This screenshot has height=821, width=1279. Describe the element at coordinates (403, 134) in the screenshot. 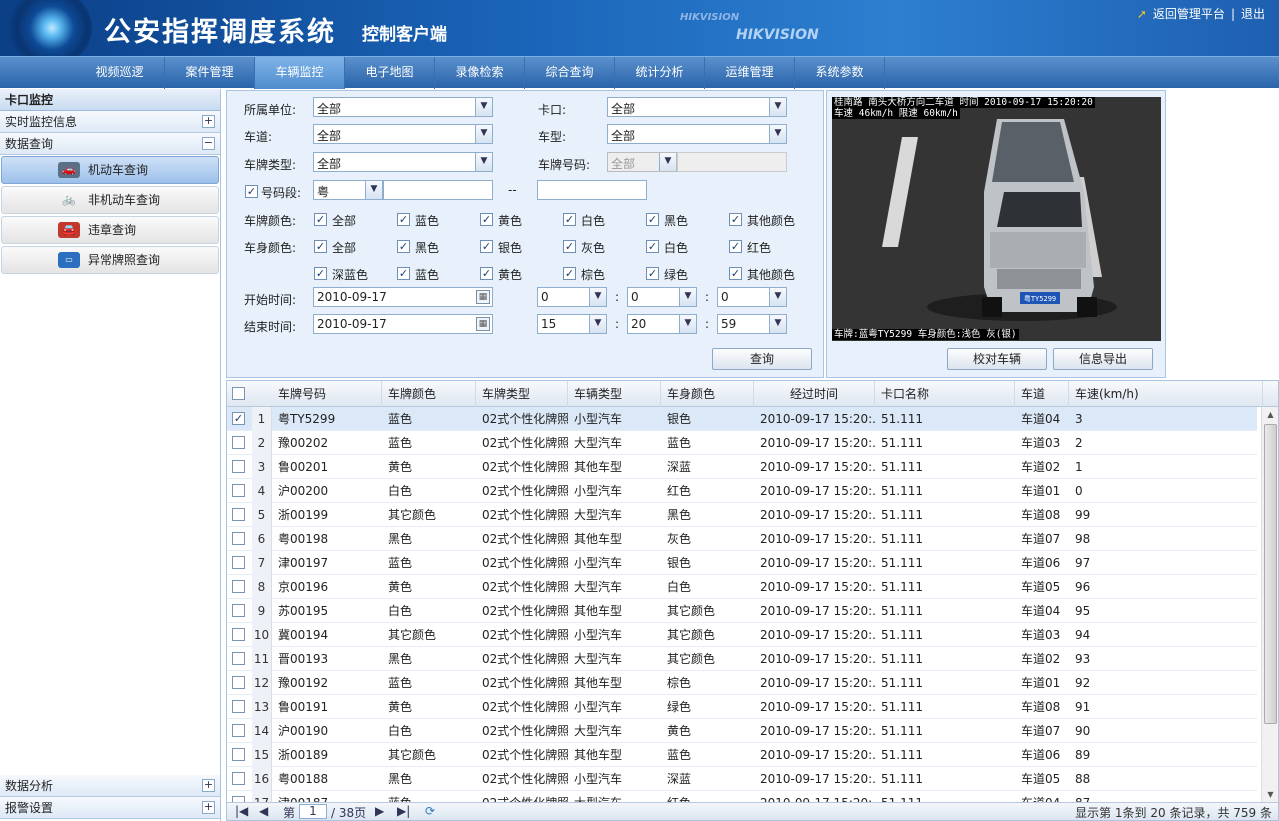

I see `lane-select: 全部 ▼` at that location.